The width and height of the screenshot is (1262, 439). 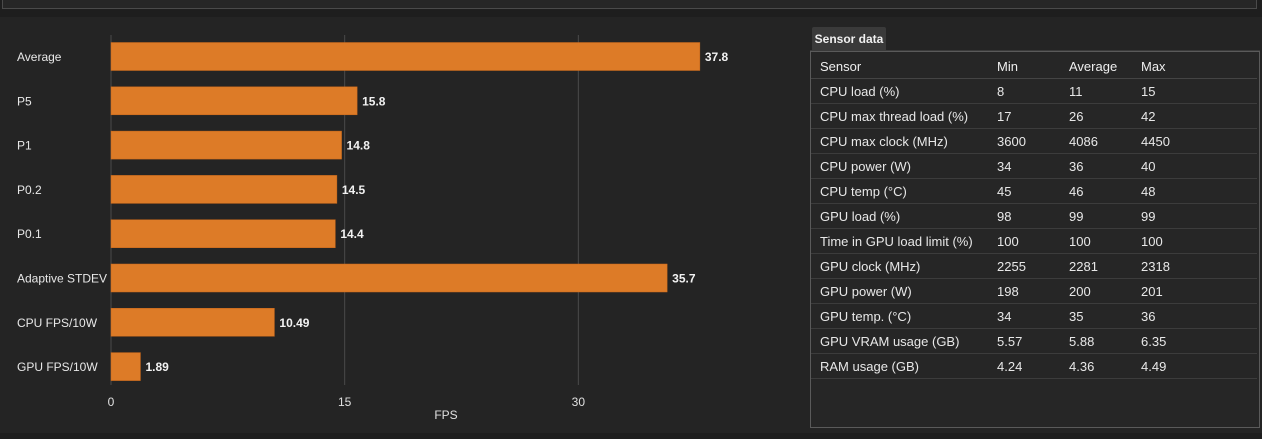 What do you see at coordinates (1194, 191) in the screenshot?
I see `cell-max: 48` at bounding box center [1194, 191].